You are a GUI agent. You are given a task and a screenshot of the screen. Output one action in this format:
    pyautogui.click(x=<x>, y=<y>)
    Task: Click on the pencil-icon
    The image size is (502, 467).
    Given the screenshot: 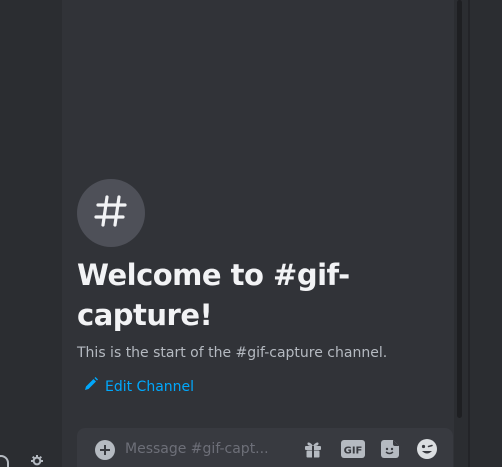 What is the action you would take?
    pyautogui.click(x=91, y=386)
    